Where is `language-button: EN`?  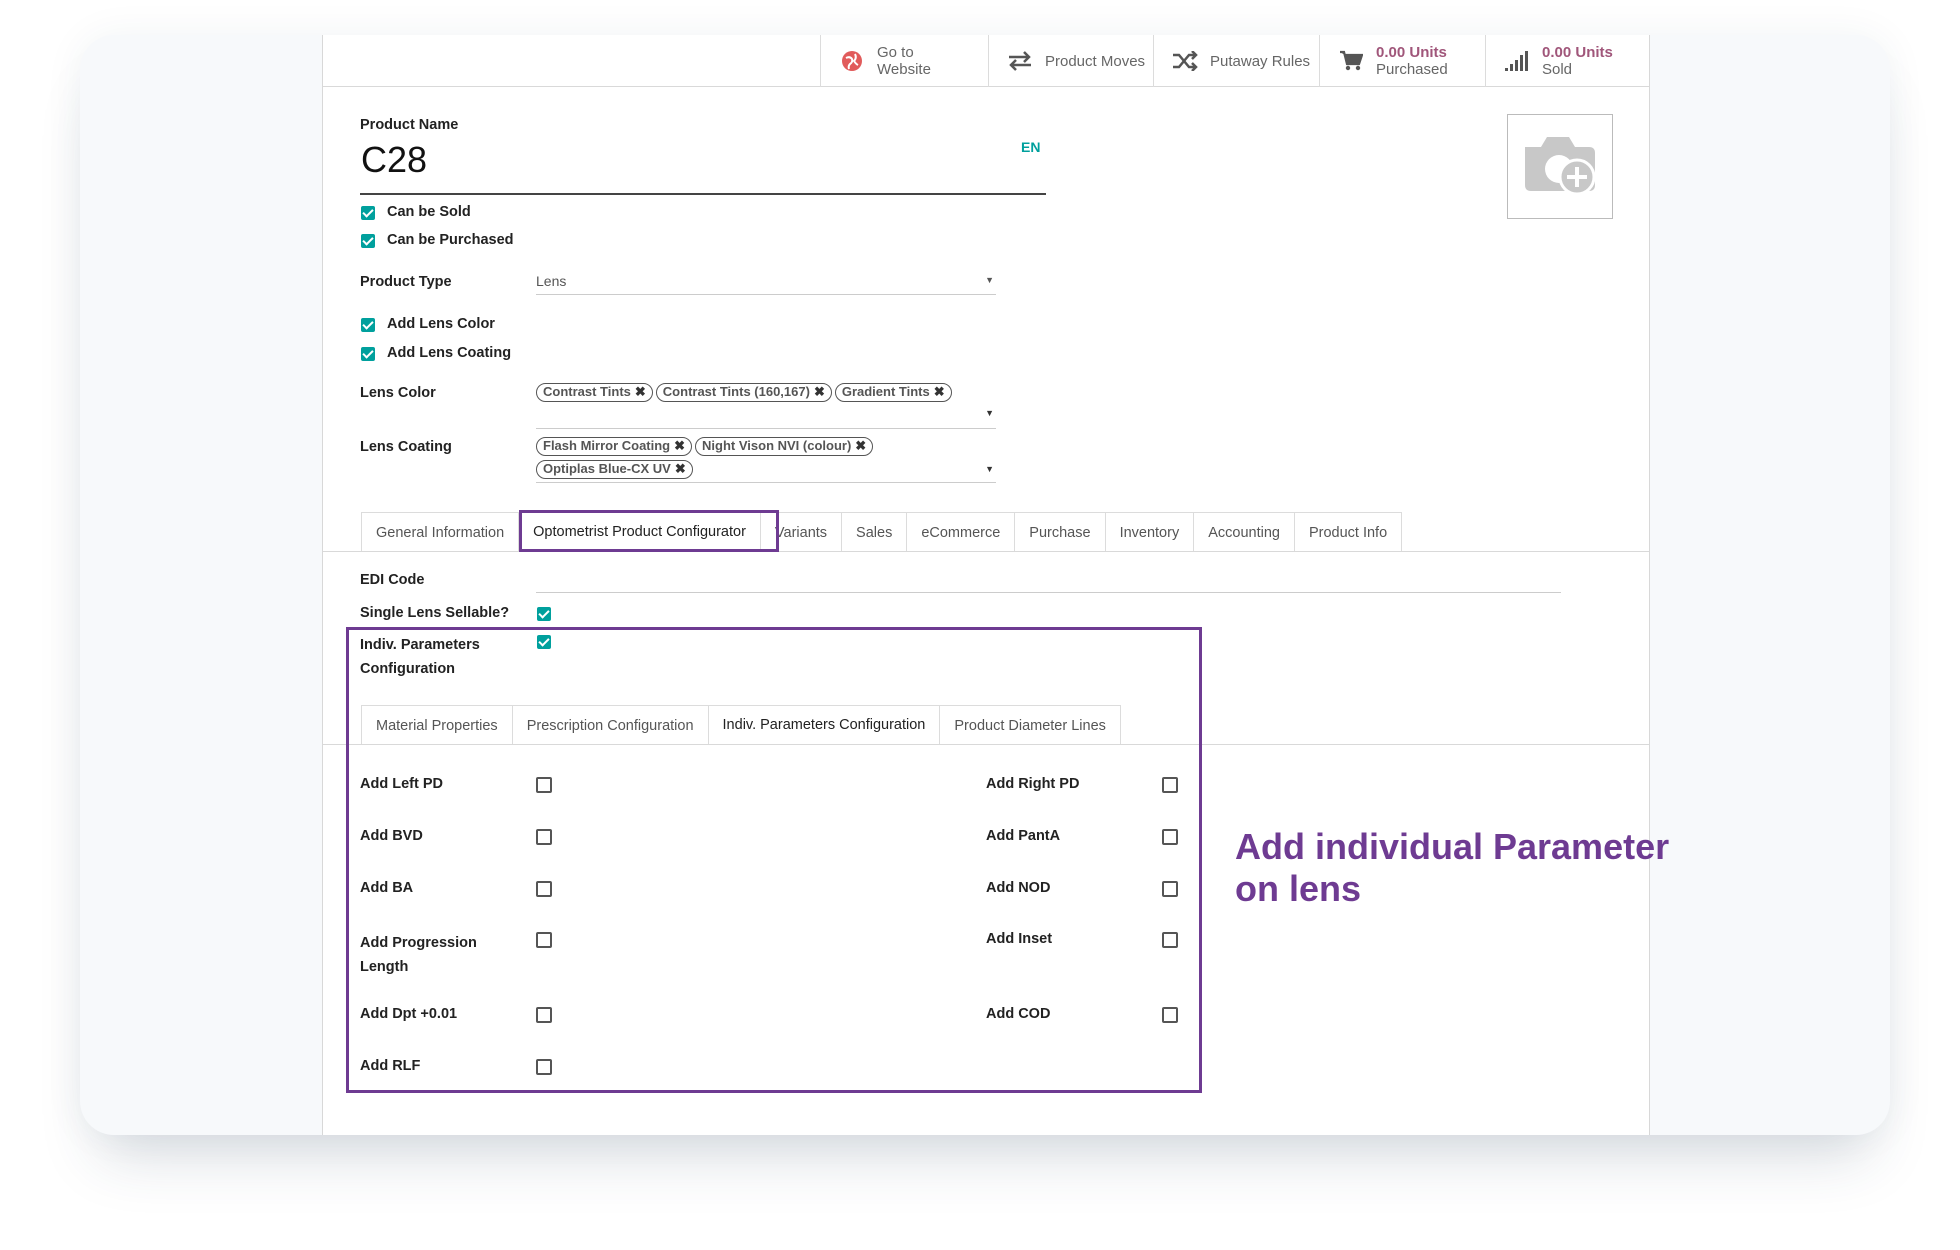 language-button: EN is located at coordinates (1030, 147).